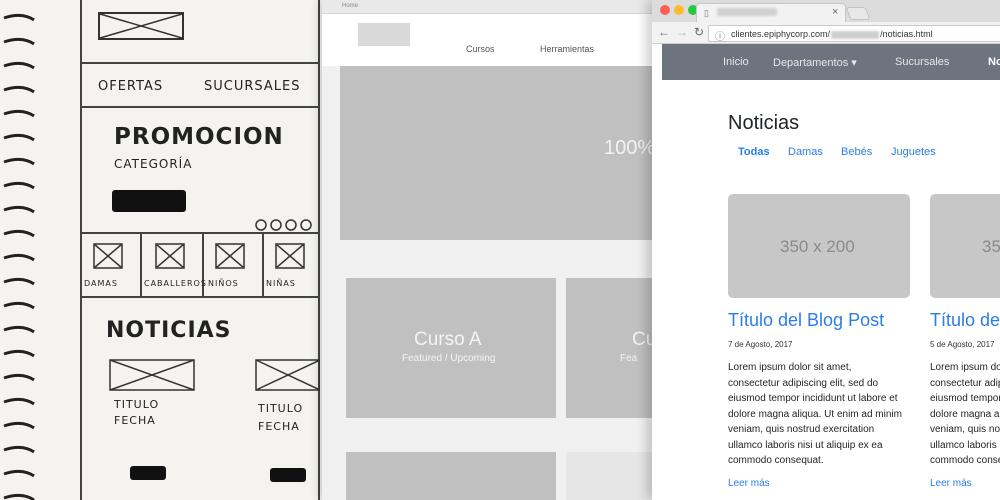 The width and height of the screenshot is (1000, 500). Describe the element at coordinates (214, 375) in the screenshot. I see `sketch-news-images` at that location.